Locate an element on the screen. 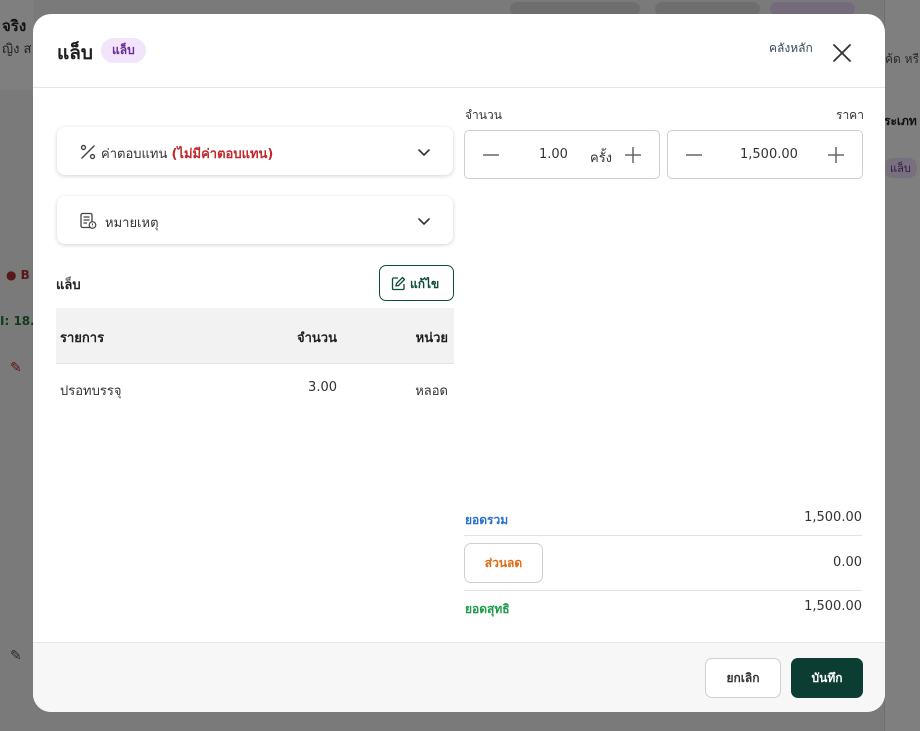 This screenshot has width=920, height=731. modal-title: แล็บ is located at coordinates (75, 53).